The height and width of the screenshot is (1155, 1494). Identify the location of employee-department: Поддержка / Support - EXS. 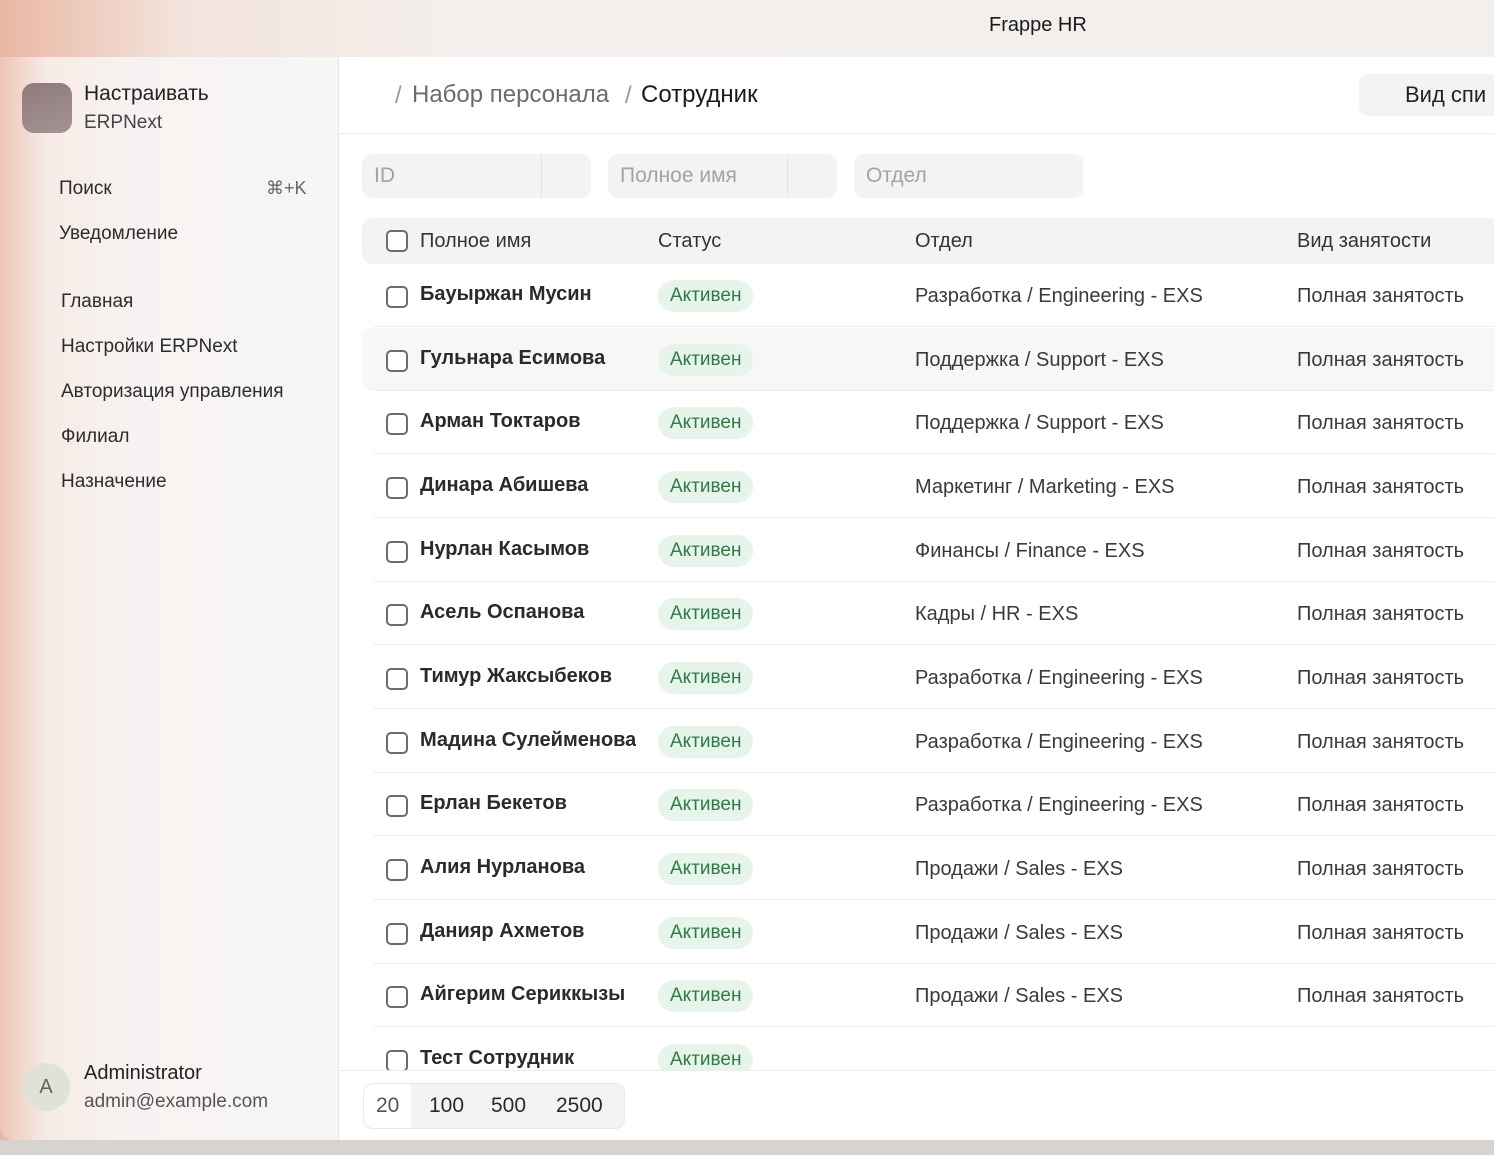
(1039, 423).